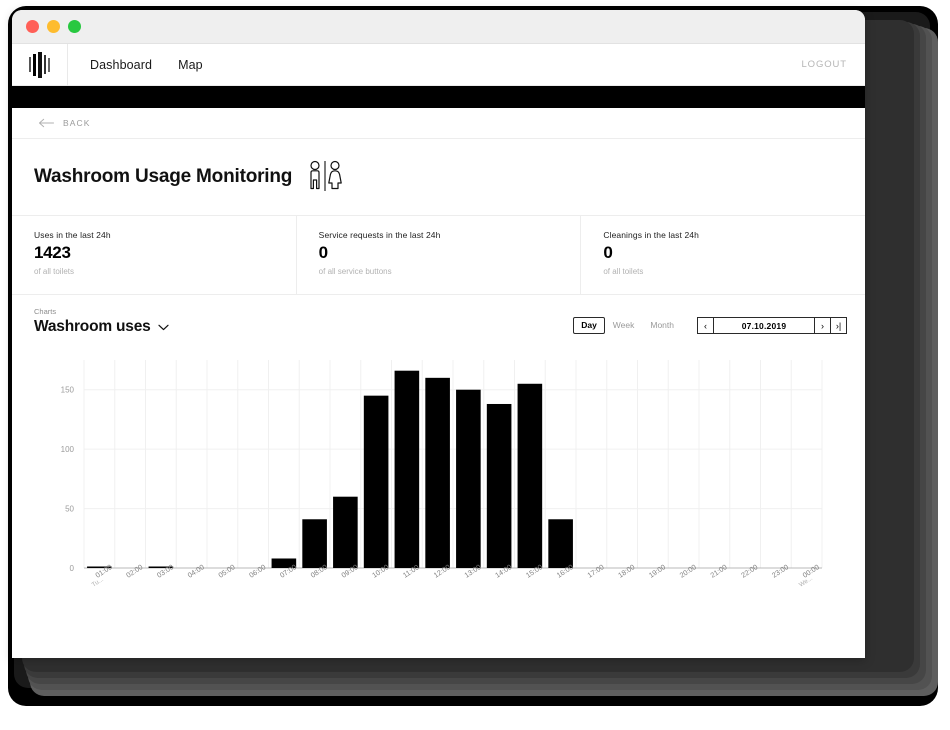 The height and width of the screenshot is (730, 950). I want to click on range-button-month: Month, so click(662, 325).